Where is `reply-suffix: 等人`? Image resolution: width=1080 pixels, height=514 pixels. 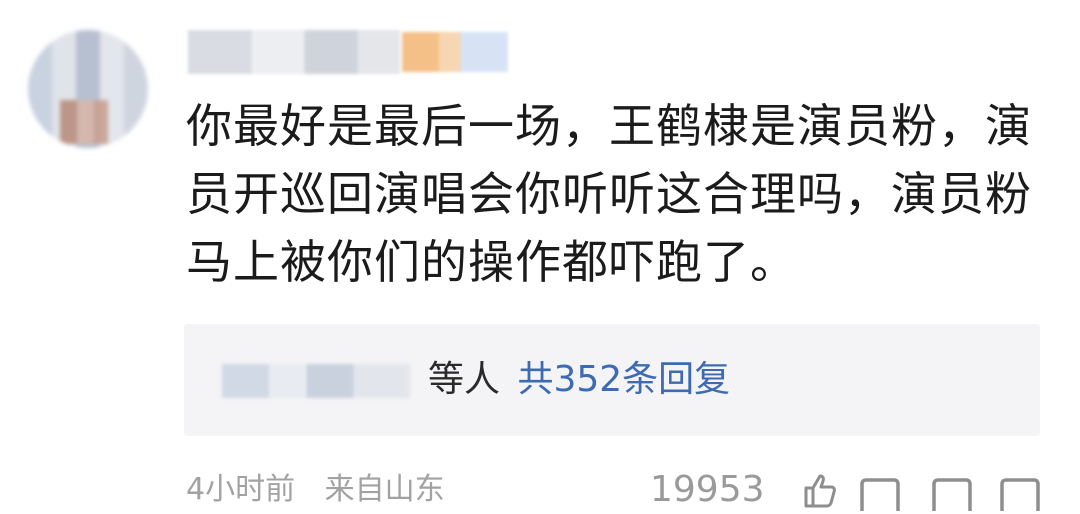 reply-suffix: 等人 is located at coordinates (464, 379).